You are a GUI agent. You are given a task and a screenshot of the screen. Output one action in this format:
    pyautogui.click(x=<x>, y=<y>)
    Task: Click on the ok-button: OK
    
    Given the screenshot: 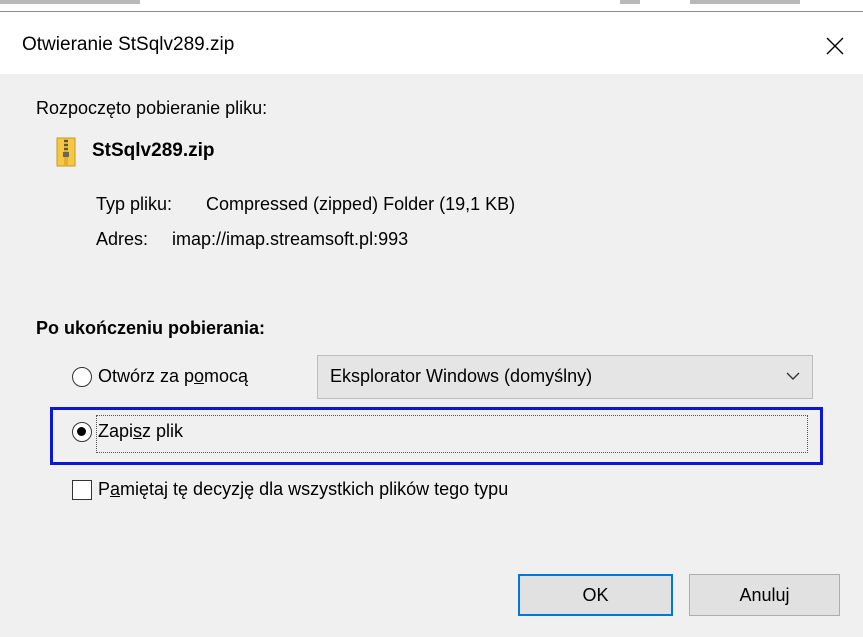 What is the action you would take?
    pyautogui.click(x=595, y=595)
    